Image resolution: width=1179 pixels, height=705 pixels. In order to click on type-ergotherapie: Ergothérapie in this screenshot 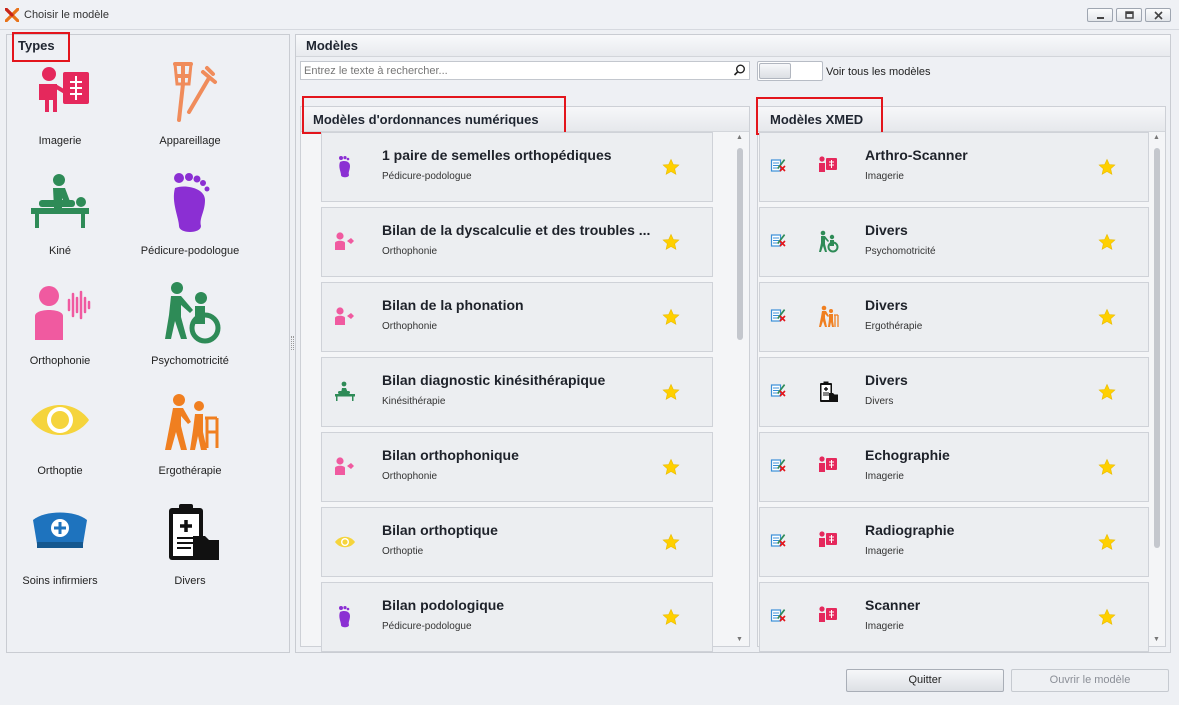, I will do `click(190, 442)`.